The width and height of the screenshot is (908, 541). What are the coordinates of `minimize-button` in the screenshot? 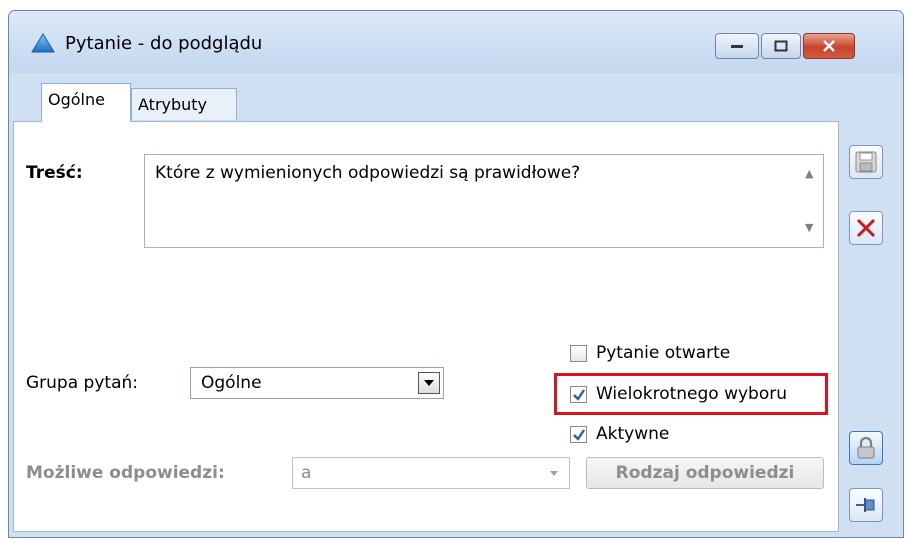 It's located at (737, 46).